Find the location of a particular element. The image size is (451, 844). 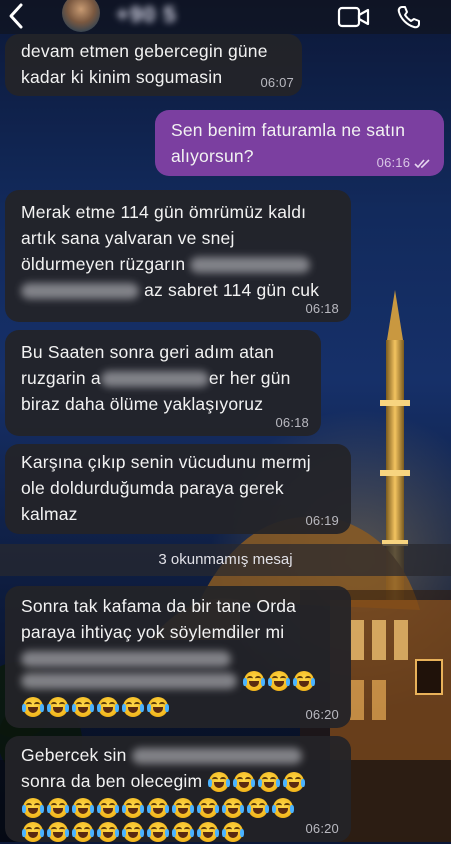

message-line: az sabret 114 gün cuk is located at coordinates (179, 290).